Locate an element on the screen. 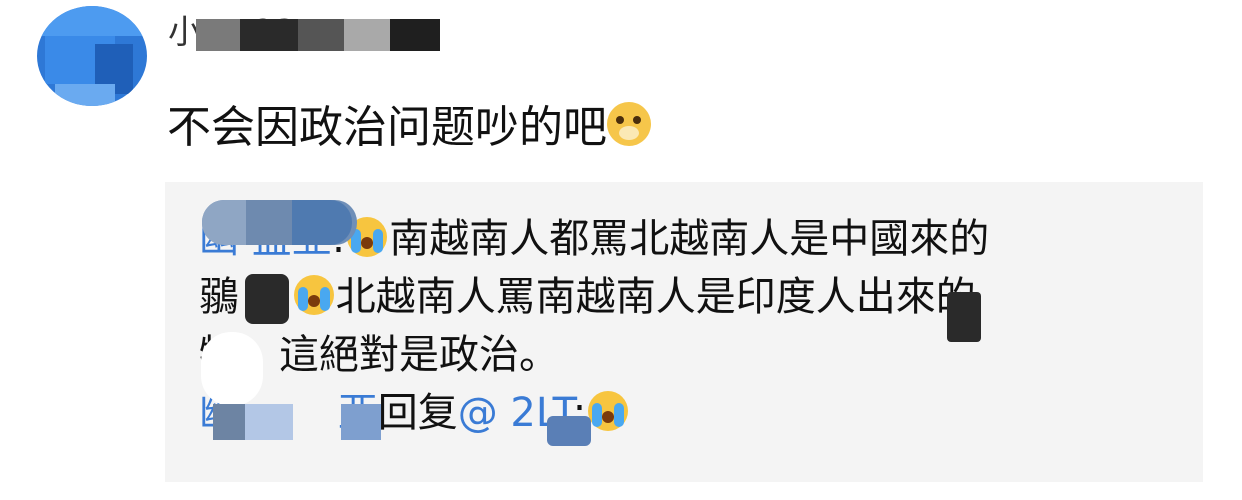  name-redaction-1c is located at coordinates (322, 222).